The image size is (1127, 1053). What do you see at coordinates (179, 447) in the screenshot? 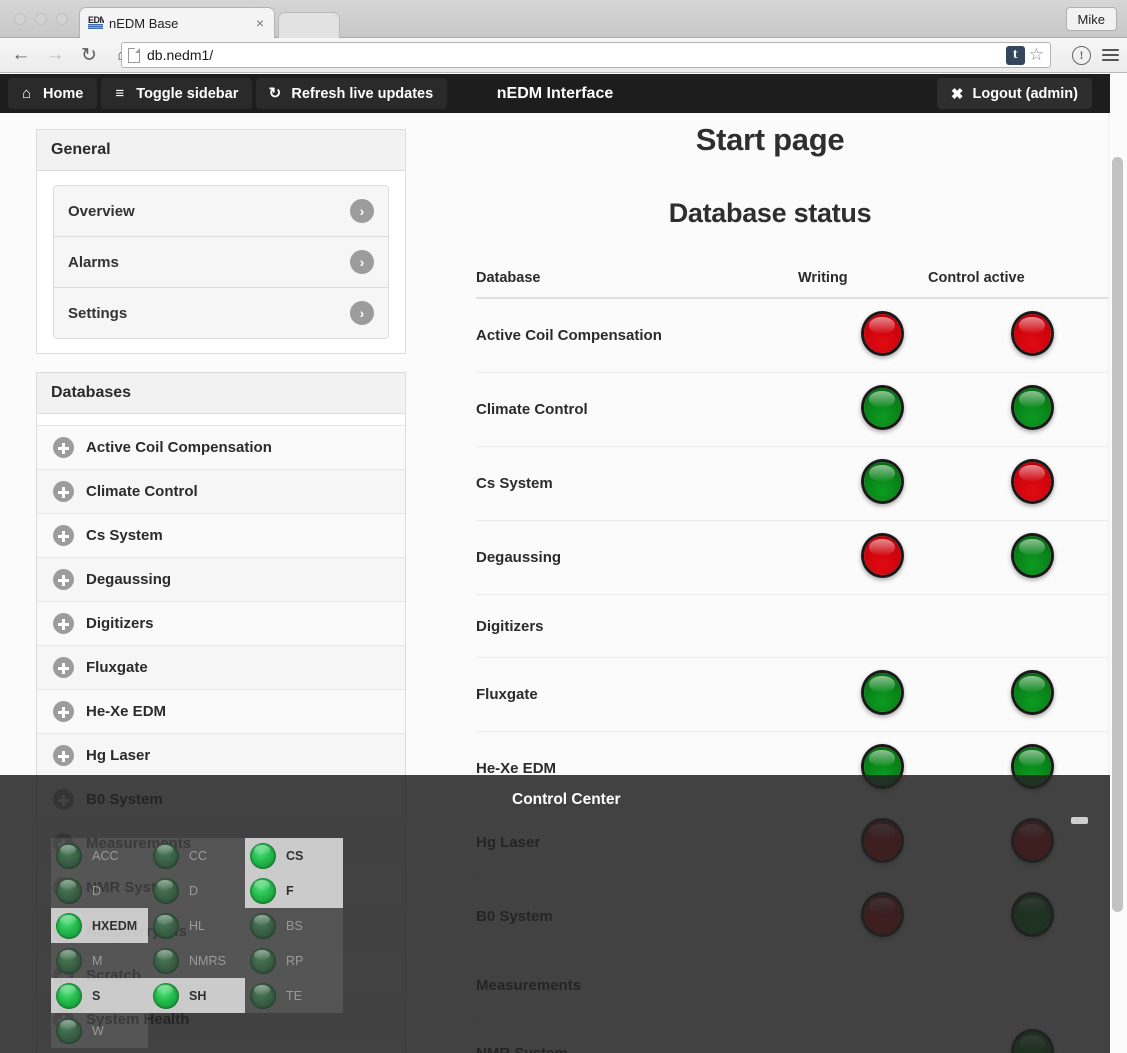
I see `sidebar-db-label: Active Coil Compensation` at bounding box center [179, 447].